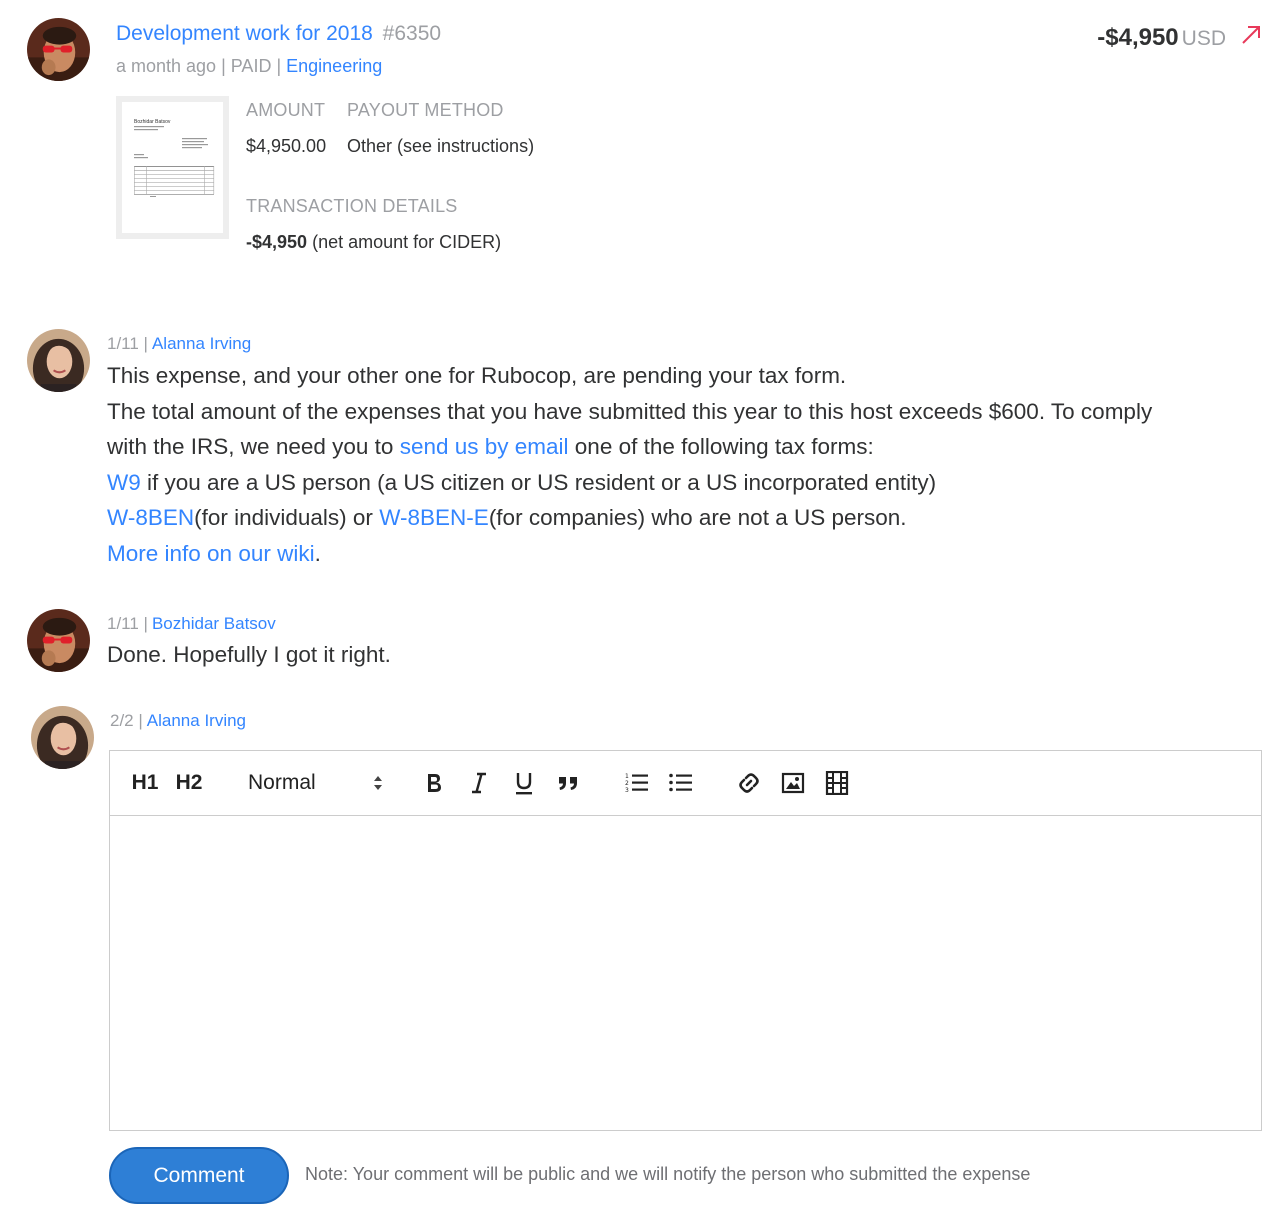 This screenshot has height=1230, width=1284. I want to click on avatar-alanna-new-comment, so click(62, 737).